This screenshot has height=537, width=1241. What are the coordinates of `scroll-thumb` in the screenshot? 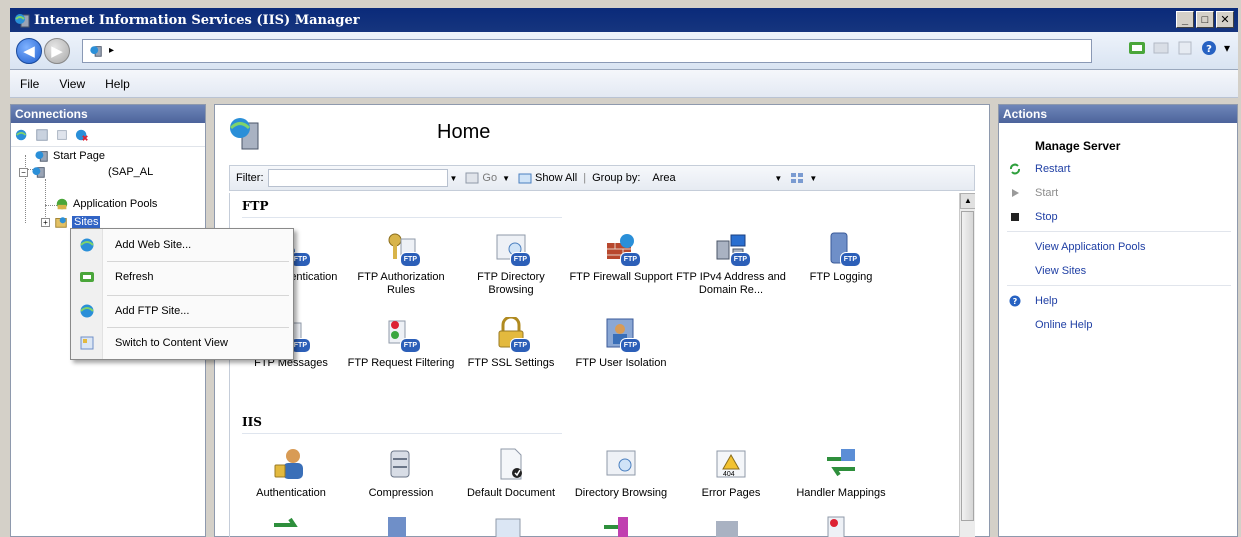 It's located at (967, 366).